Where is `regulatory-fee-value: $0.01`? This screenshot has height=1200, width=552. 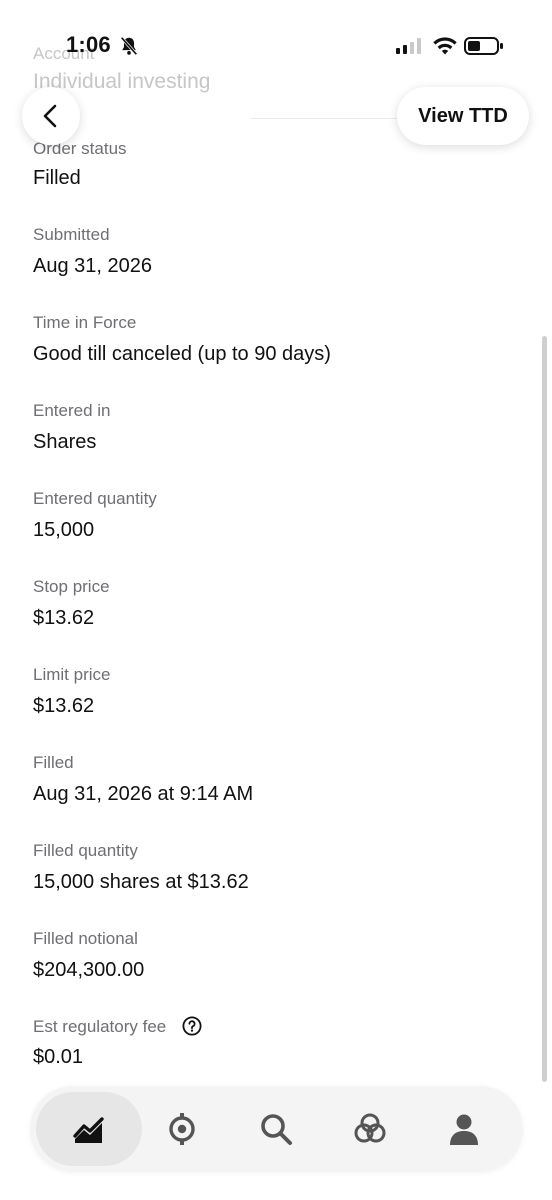 regulatory-fee-value: $0.01 is located at coordinates (58, 1057).